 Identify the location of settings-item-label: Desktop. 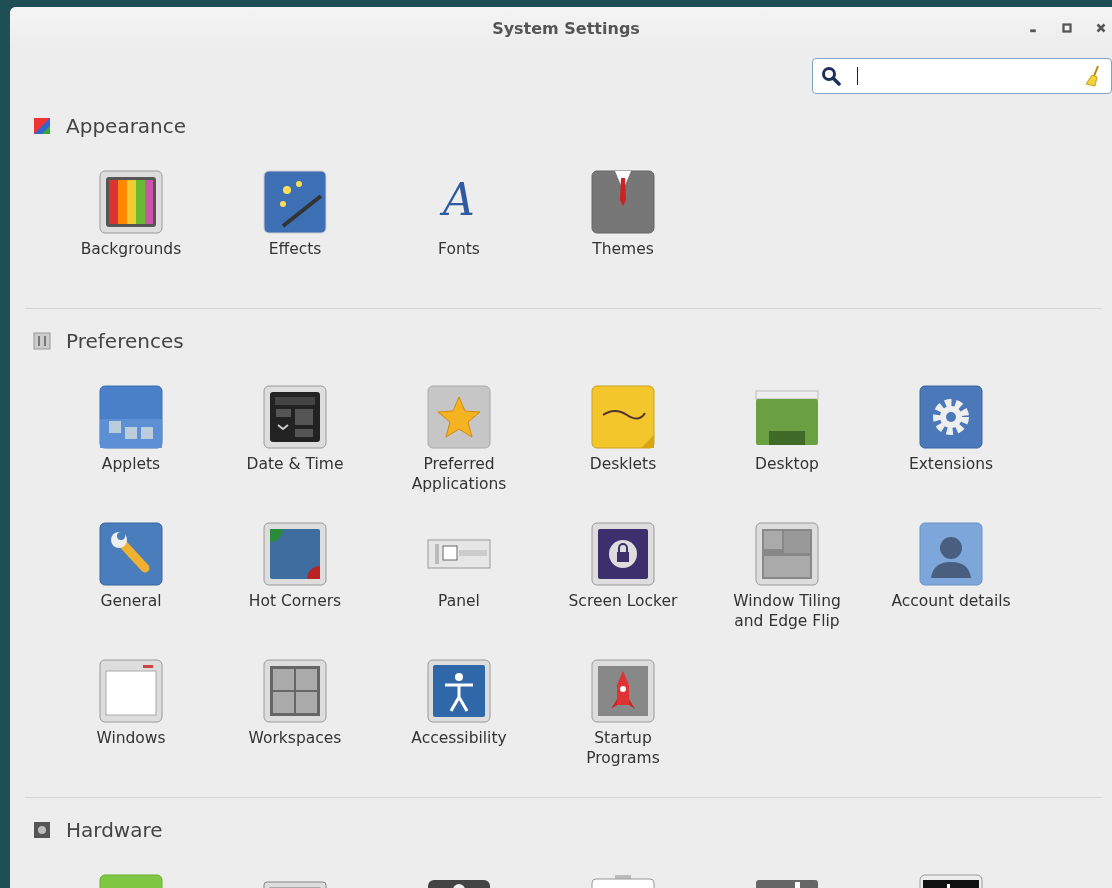
(787, 464).